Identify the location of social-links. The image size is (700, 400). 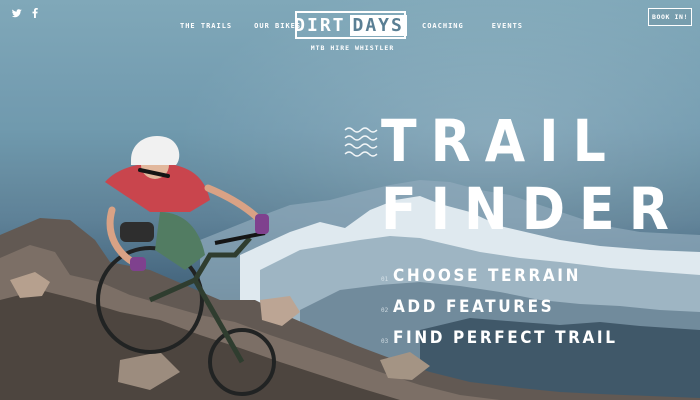
(26, 13).